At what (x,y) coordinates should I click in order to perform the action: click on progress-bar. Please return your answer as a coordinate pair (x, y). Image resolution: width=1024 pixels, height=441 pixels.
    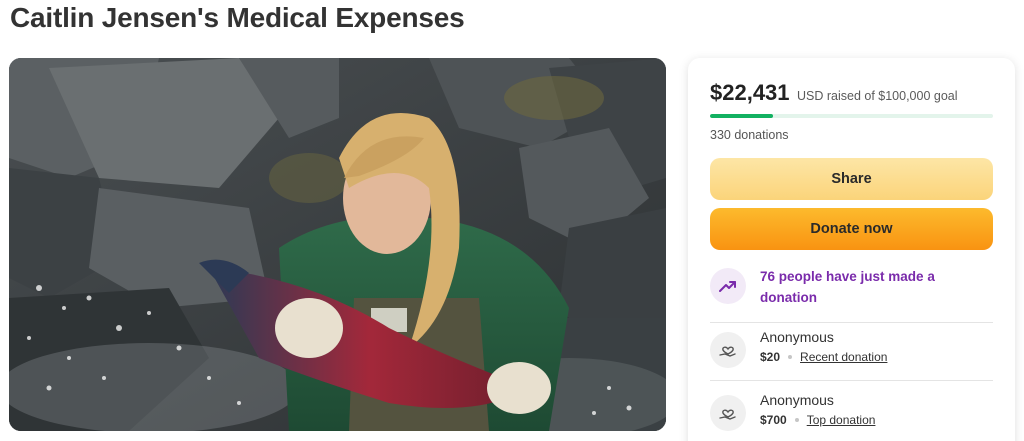
    Looking at the image, I should click on (851, 116).